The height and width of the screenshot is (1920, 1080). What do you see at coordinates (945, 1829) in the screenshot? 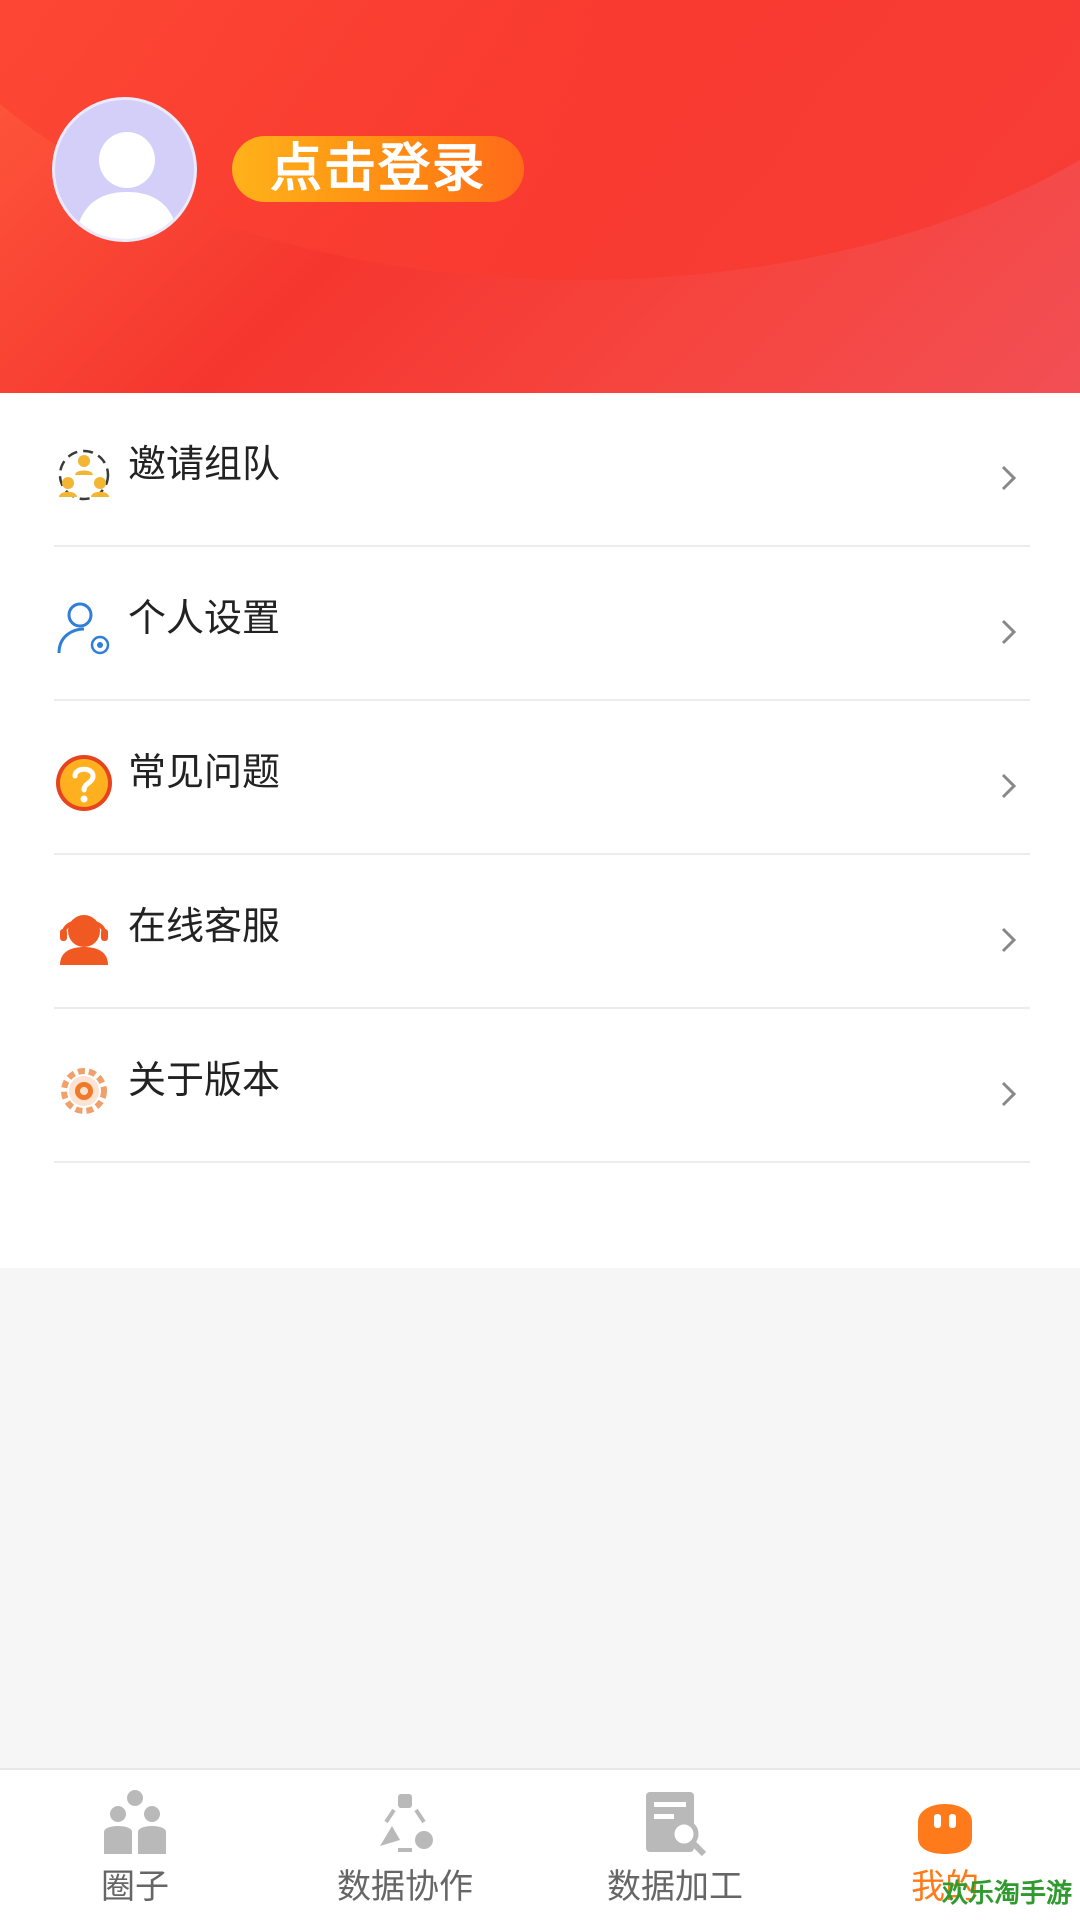
I see `mine-icon` at bounding box center [945, 1829].